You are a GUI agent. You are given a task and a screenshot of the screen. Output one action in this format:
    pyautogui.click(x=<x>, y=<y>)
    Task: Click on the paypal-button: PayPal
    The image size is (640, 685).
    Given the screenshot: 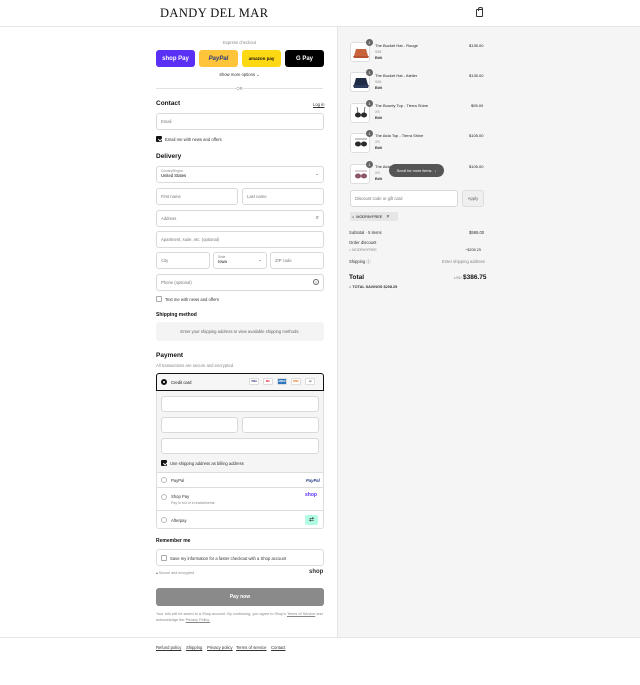 What is the action you would take?
    pyautogui.click(x=218, y=58)
    